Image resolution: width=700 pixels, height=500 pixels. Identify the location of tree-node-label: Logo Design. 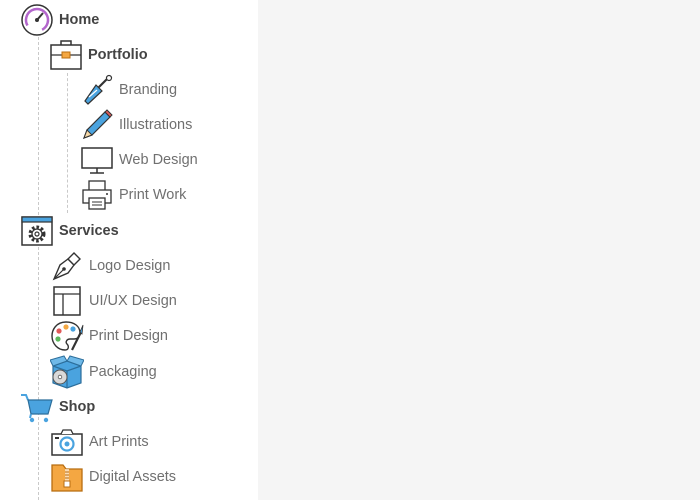
(130, 266).